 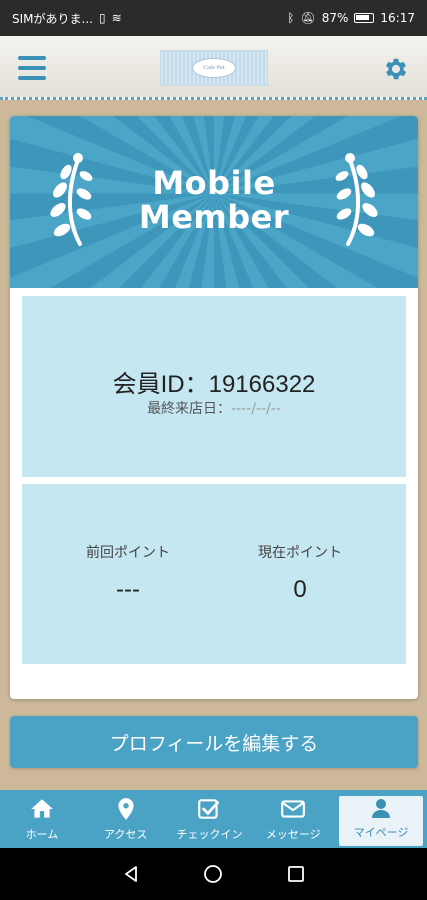 I want to click on nav-item-message: メッセージ, so click(x=293, y=819).